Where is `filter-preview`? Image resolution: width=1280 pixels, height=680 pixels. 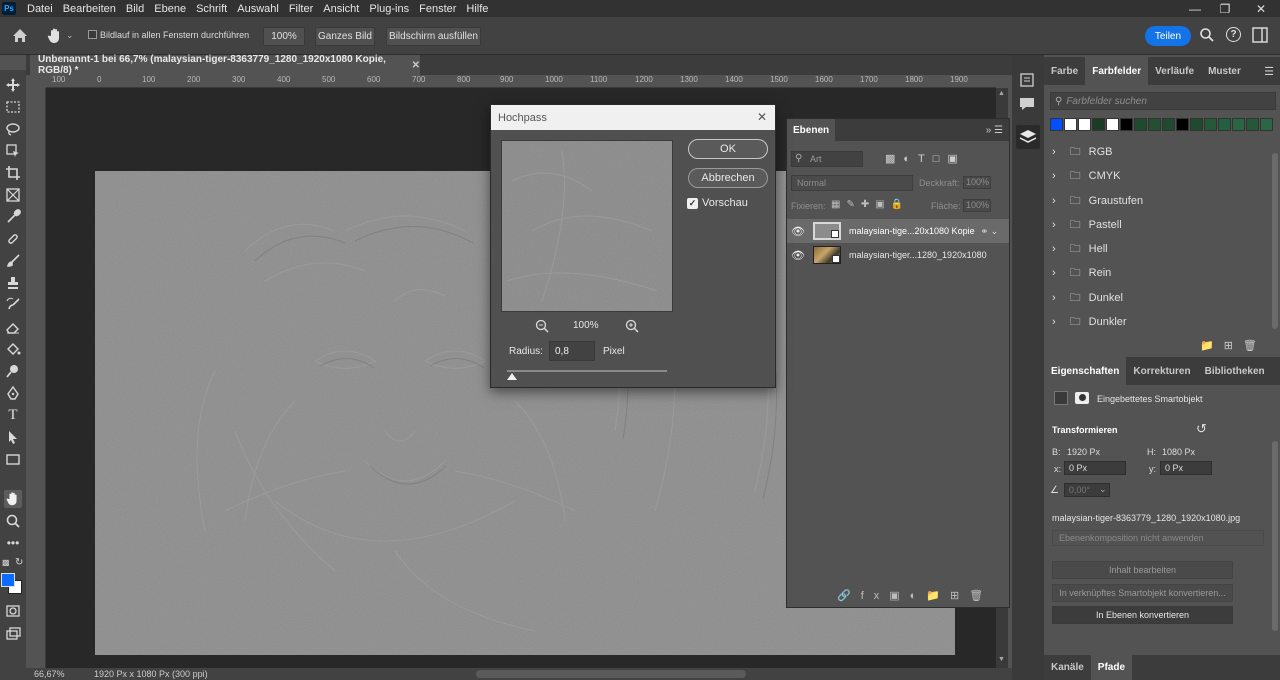 filter-preview is located at coordinates (587, 226).